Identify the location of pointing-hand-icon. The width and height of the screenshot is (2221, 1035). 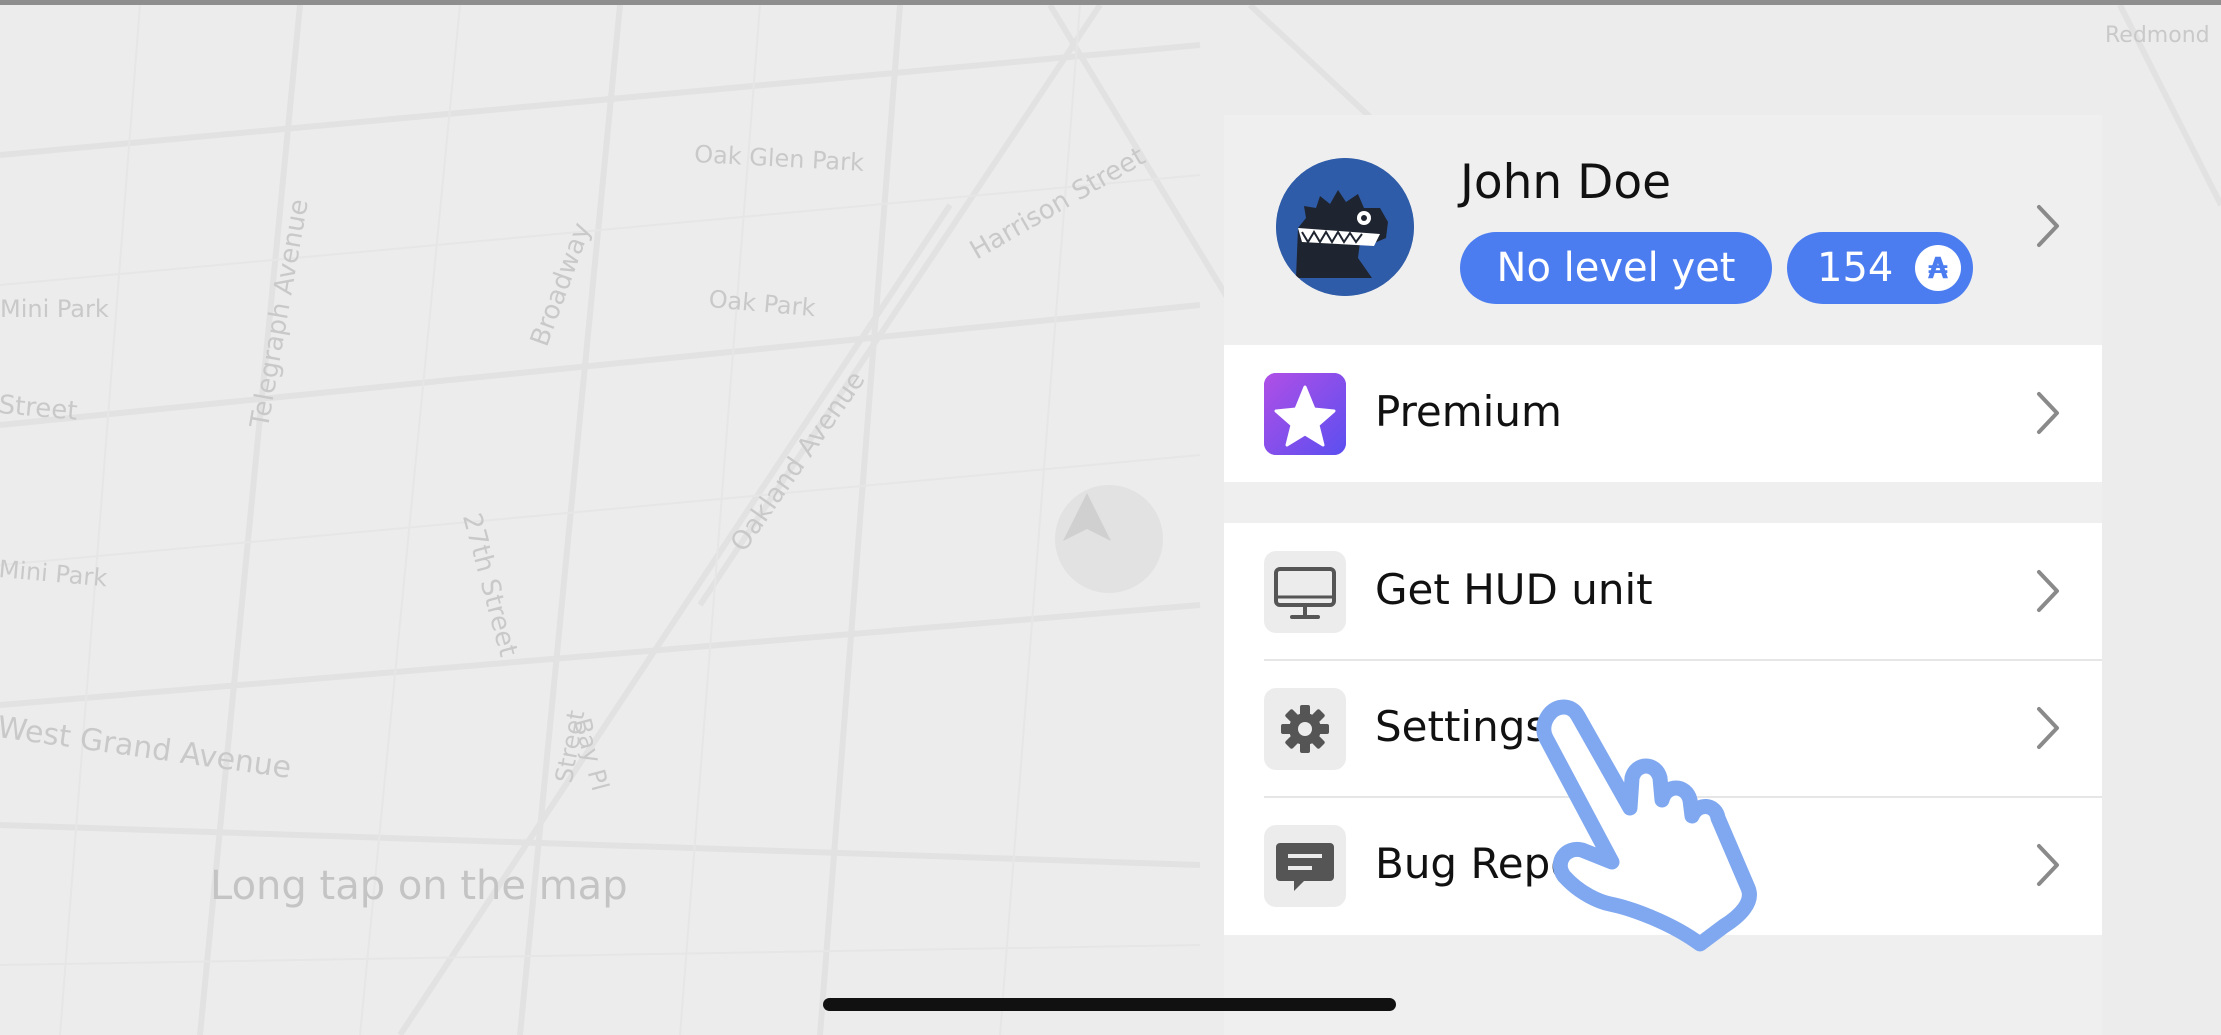
(1646, 825).